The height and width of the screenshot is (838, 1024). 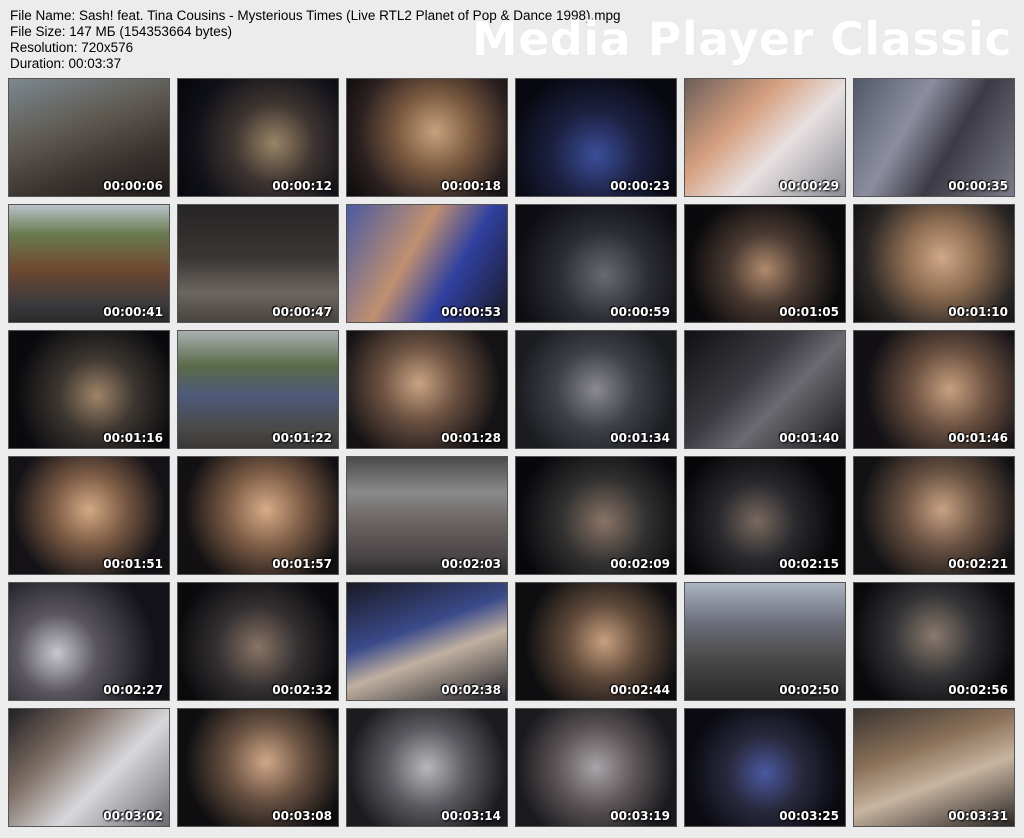 What do you see at coordinates (471, 690) in the screenshot?
I see `thumbnail-timestamp: 00:02:38` at bounding box center [471, 690].